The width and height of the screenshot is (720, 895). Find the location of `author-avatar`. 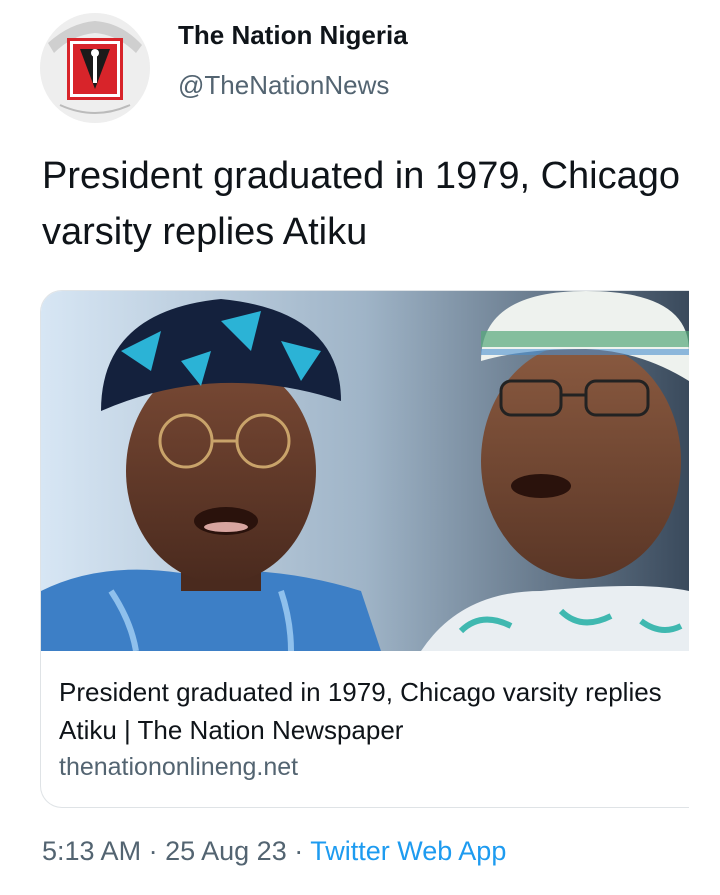

author-avatar is located at coordinates (95, 68).